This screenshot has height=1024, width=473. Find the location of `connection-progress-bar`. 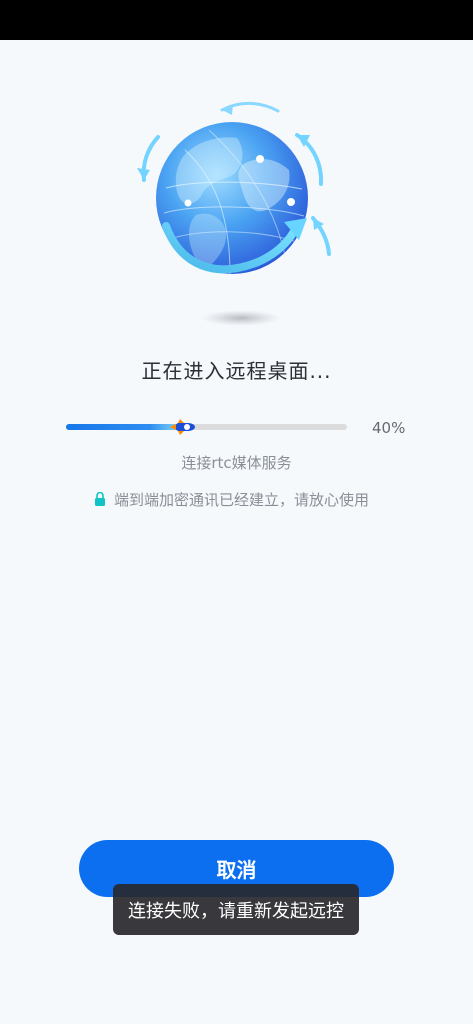

connection-progress-bar is located at coordinates (206, 427).